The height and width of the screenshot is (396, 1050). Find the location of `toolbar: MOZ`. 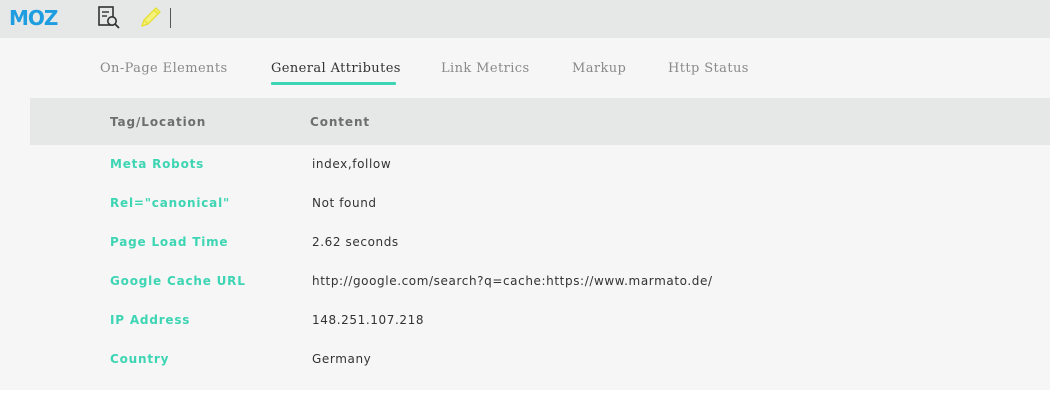

toolbar: MOZ is located at coordinates (525, 19).